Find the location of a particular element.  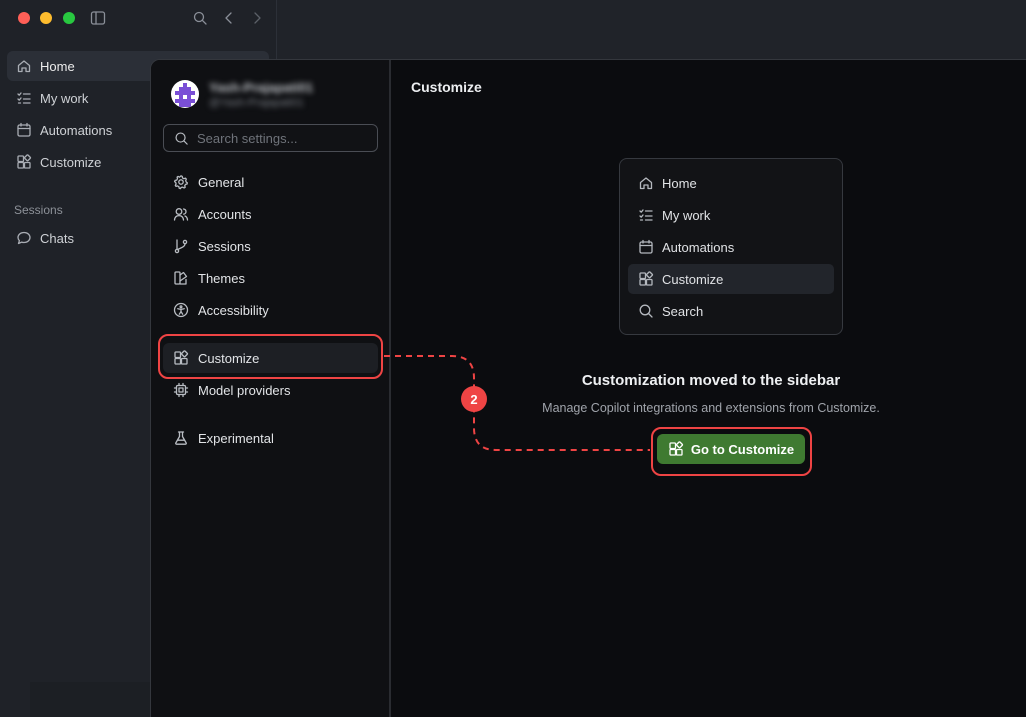

sidebar-item-label: Customize is located at coordinates (71, 162).